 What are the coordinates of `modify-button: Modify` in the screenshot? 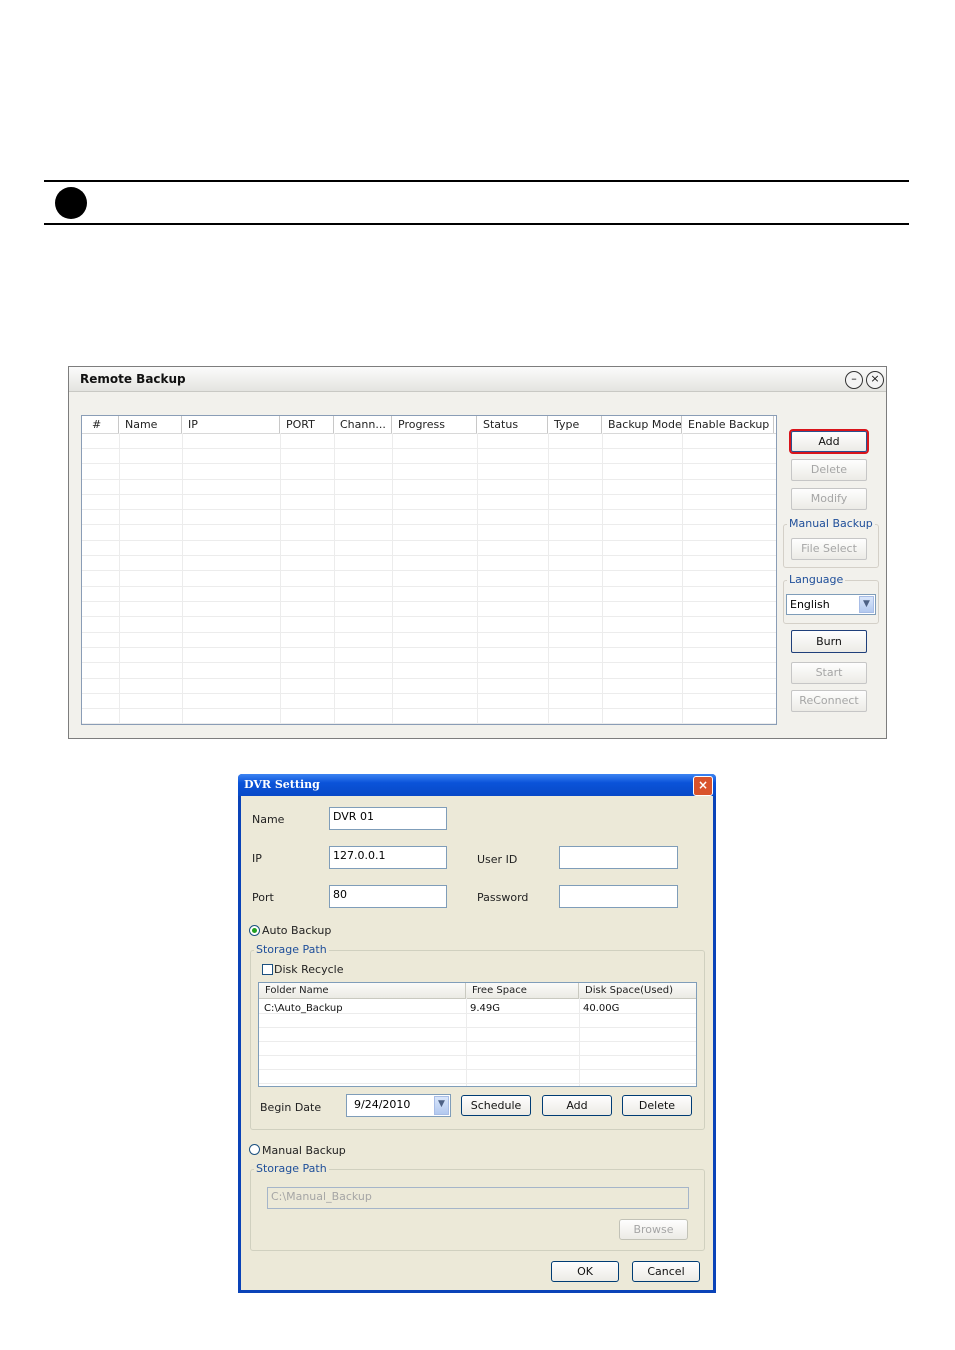 It's located at (829, 499).